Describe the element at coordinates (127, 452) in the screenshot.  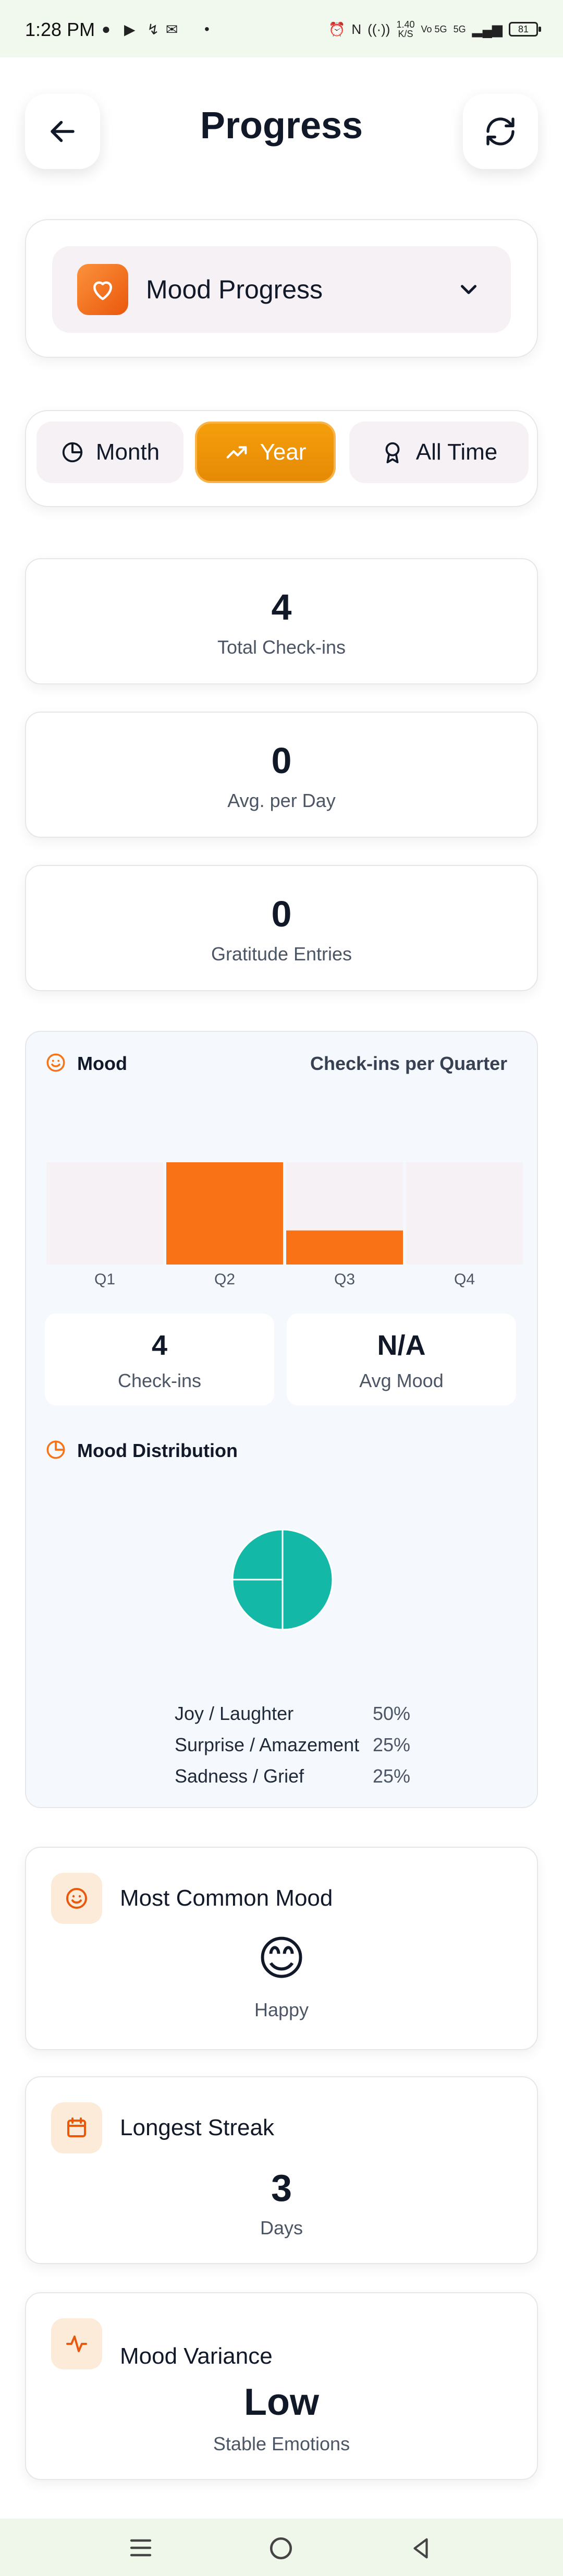
I see `tab-month-label: Month` at that location.